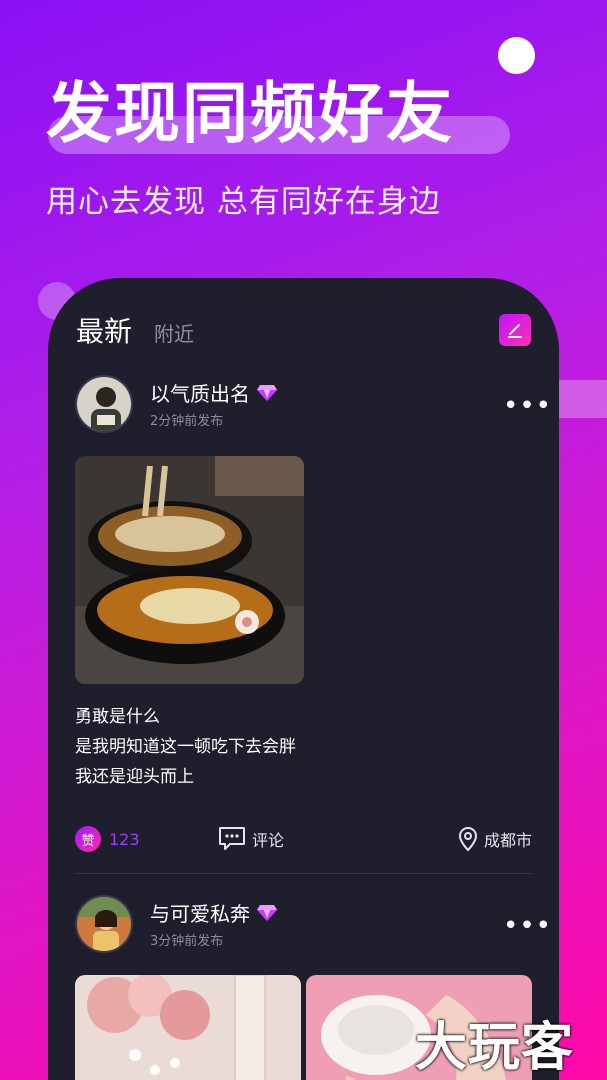  Describe the element at coordinates (495, 1048) in the screenshot. I see `watermark: 大玩客` at that location.